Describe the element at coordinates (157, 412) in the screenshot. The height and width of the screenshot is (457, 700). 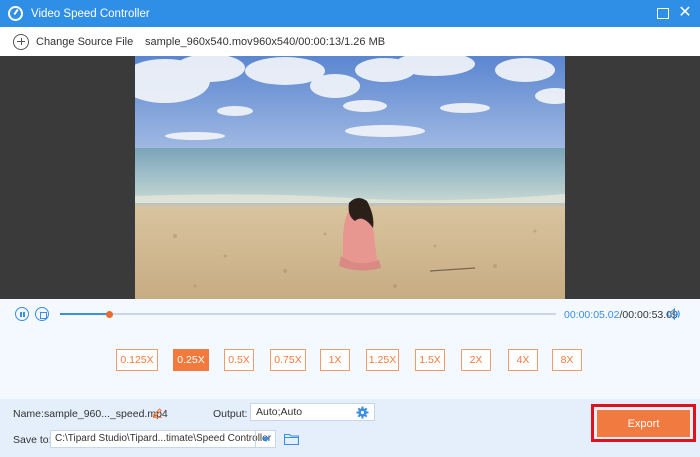
I see `edit-icon` at that location.